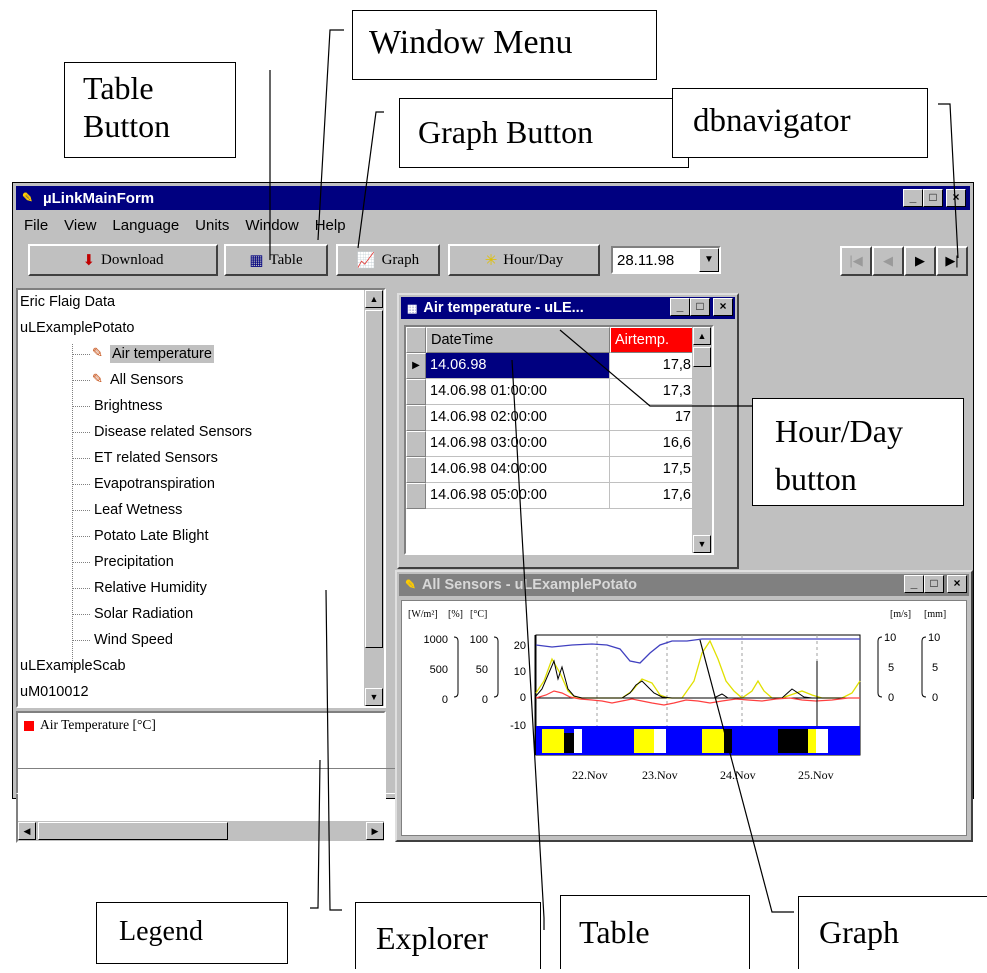 This screenshot has height=973, width=987. I want to click on table-cell: 14.06.98, so click(518, 366).